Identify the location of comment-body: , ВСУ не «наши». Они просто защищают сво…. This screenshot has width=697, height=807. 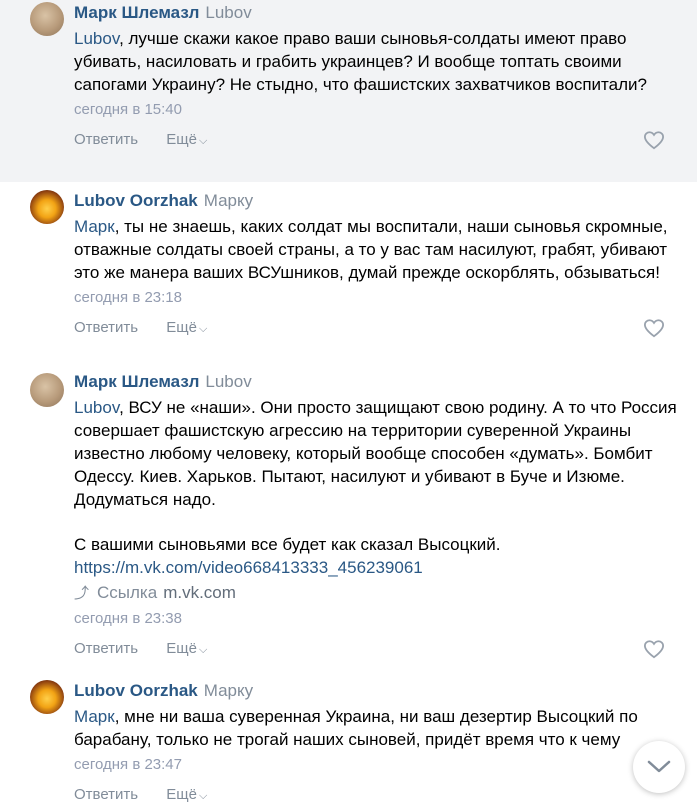
(375, 453).